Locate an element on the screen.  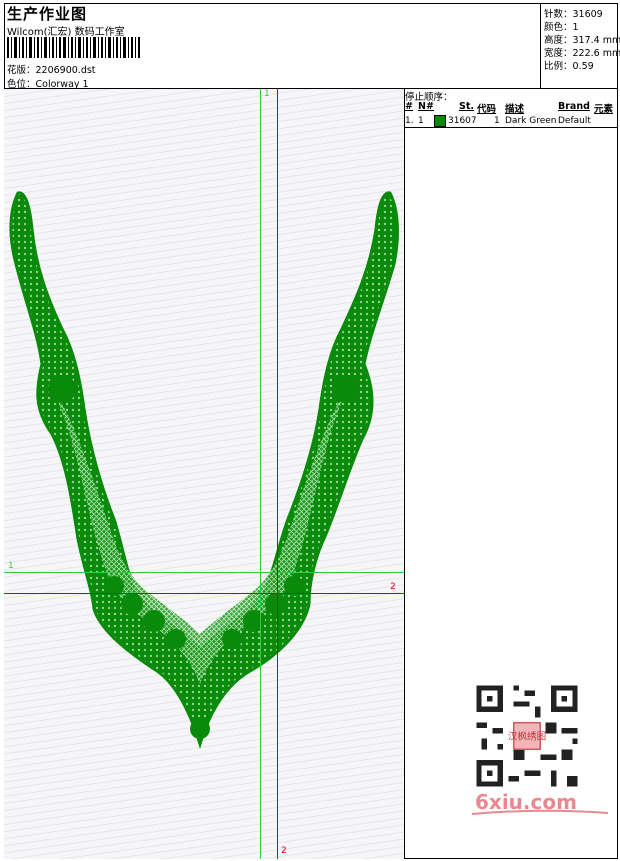
col-needle: N# is located at coordinates (426, 106).